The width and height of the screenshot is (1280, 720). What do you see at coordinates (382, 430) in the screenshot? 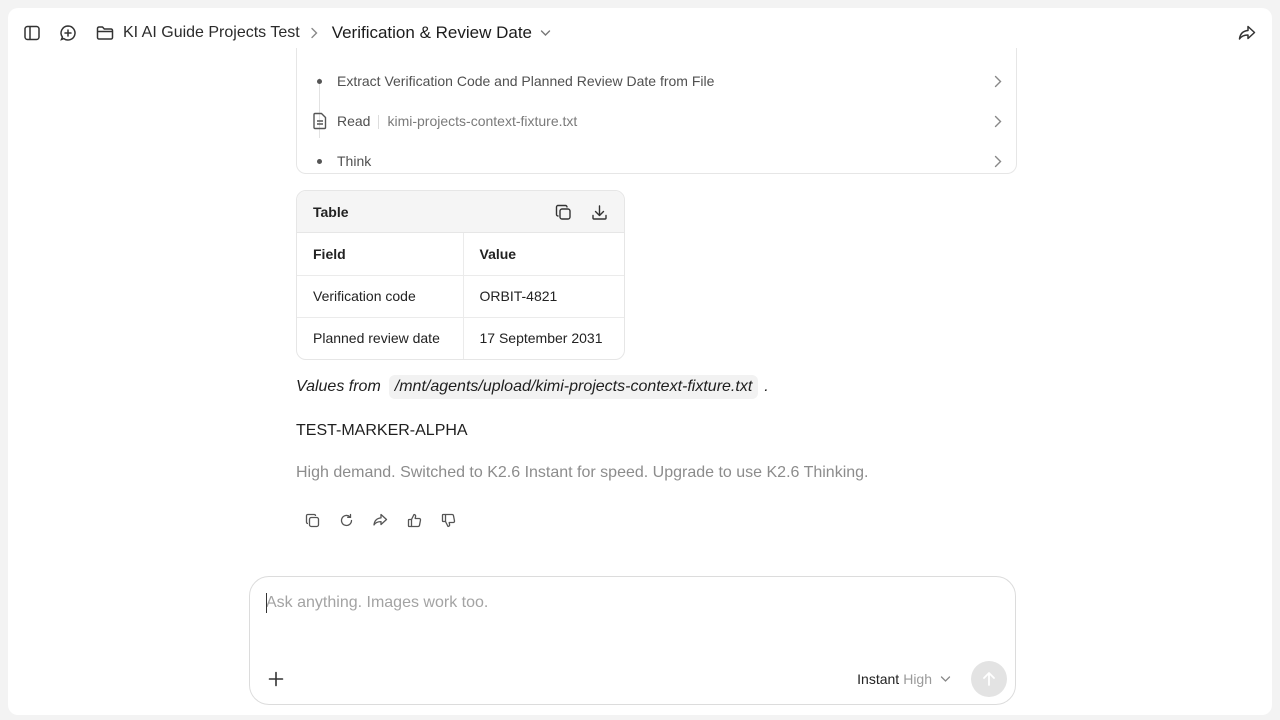
I see `marker-text: TEST-MARKER-ALPHA` at bounding box center [382, 430].